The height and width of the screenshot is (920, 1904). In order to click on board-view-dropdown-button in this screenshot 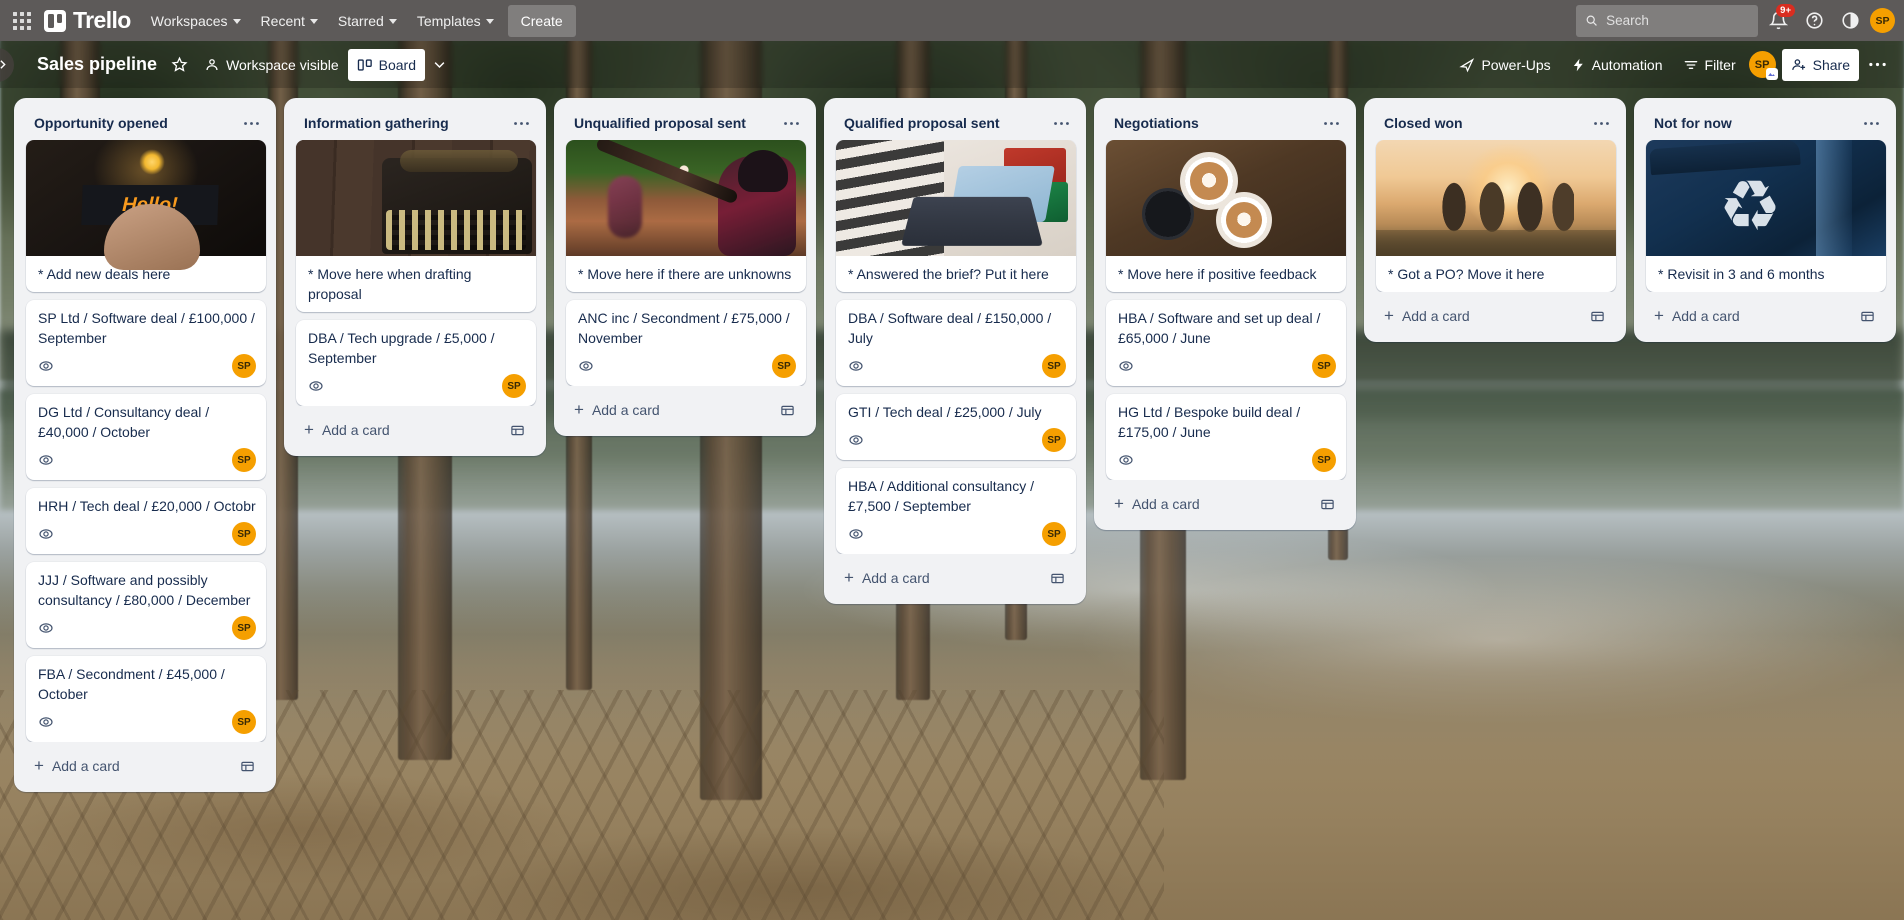, I will do `click(439, 65)`.